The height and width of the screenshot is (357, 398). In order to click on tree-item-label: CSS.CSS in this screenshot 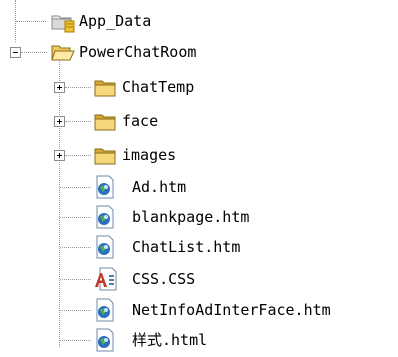, I will do `click(164, 279)`.